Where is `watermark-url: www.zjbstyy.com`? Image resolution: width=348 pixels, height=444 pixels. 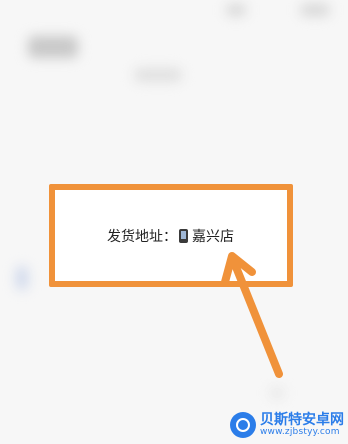
watermark-url: www.zjbstyy.com is located at coordinates (300, 431).